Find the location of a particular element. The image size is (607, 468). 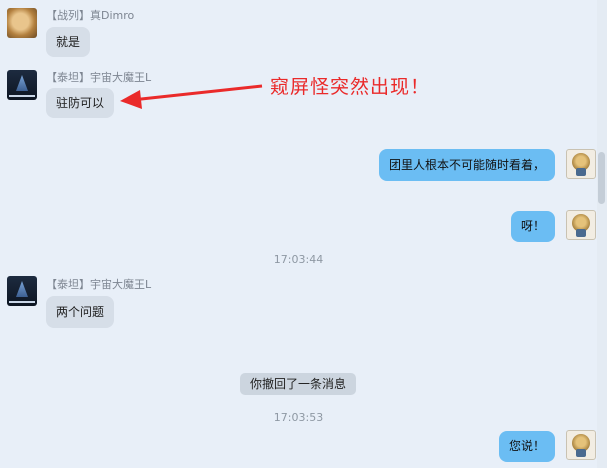

scrollbar-track is located at coordinates (602, 234).